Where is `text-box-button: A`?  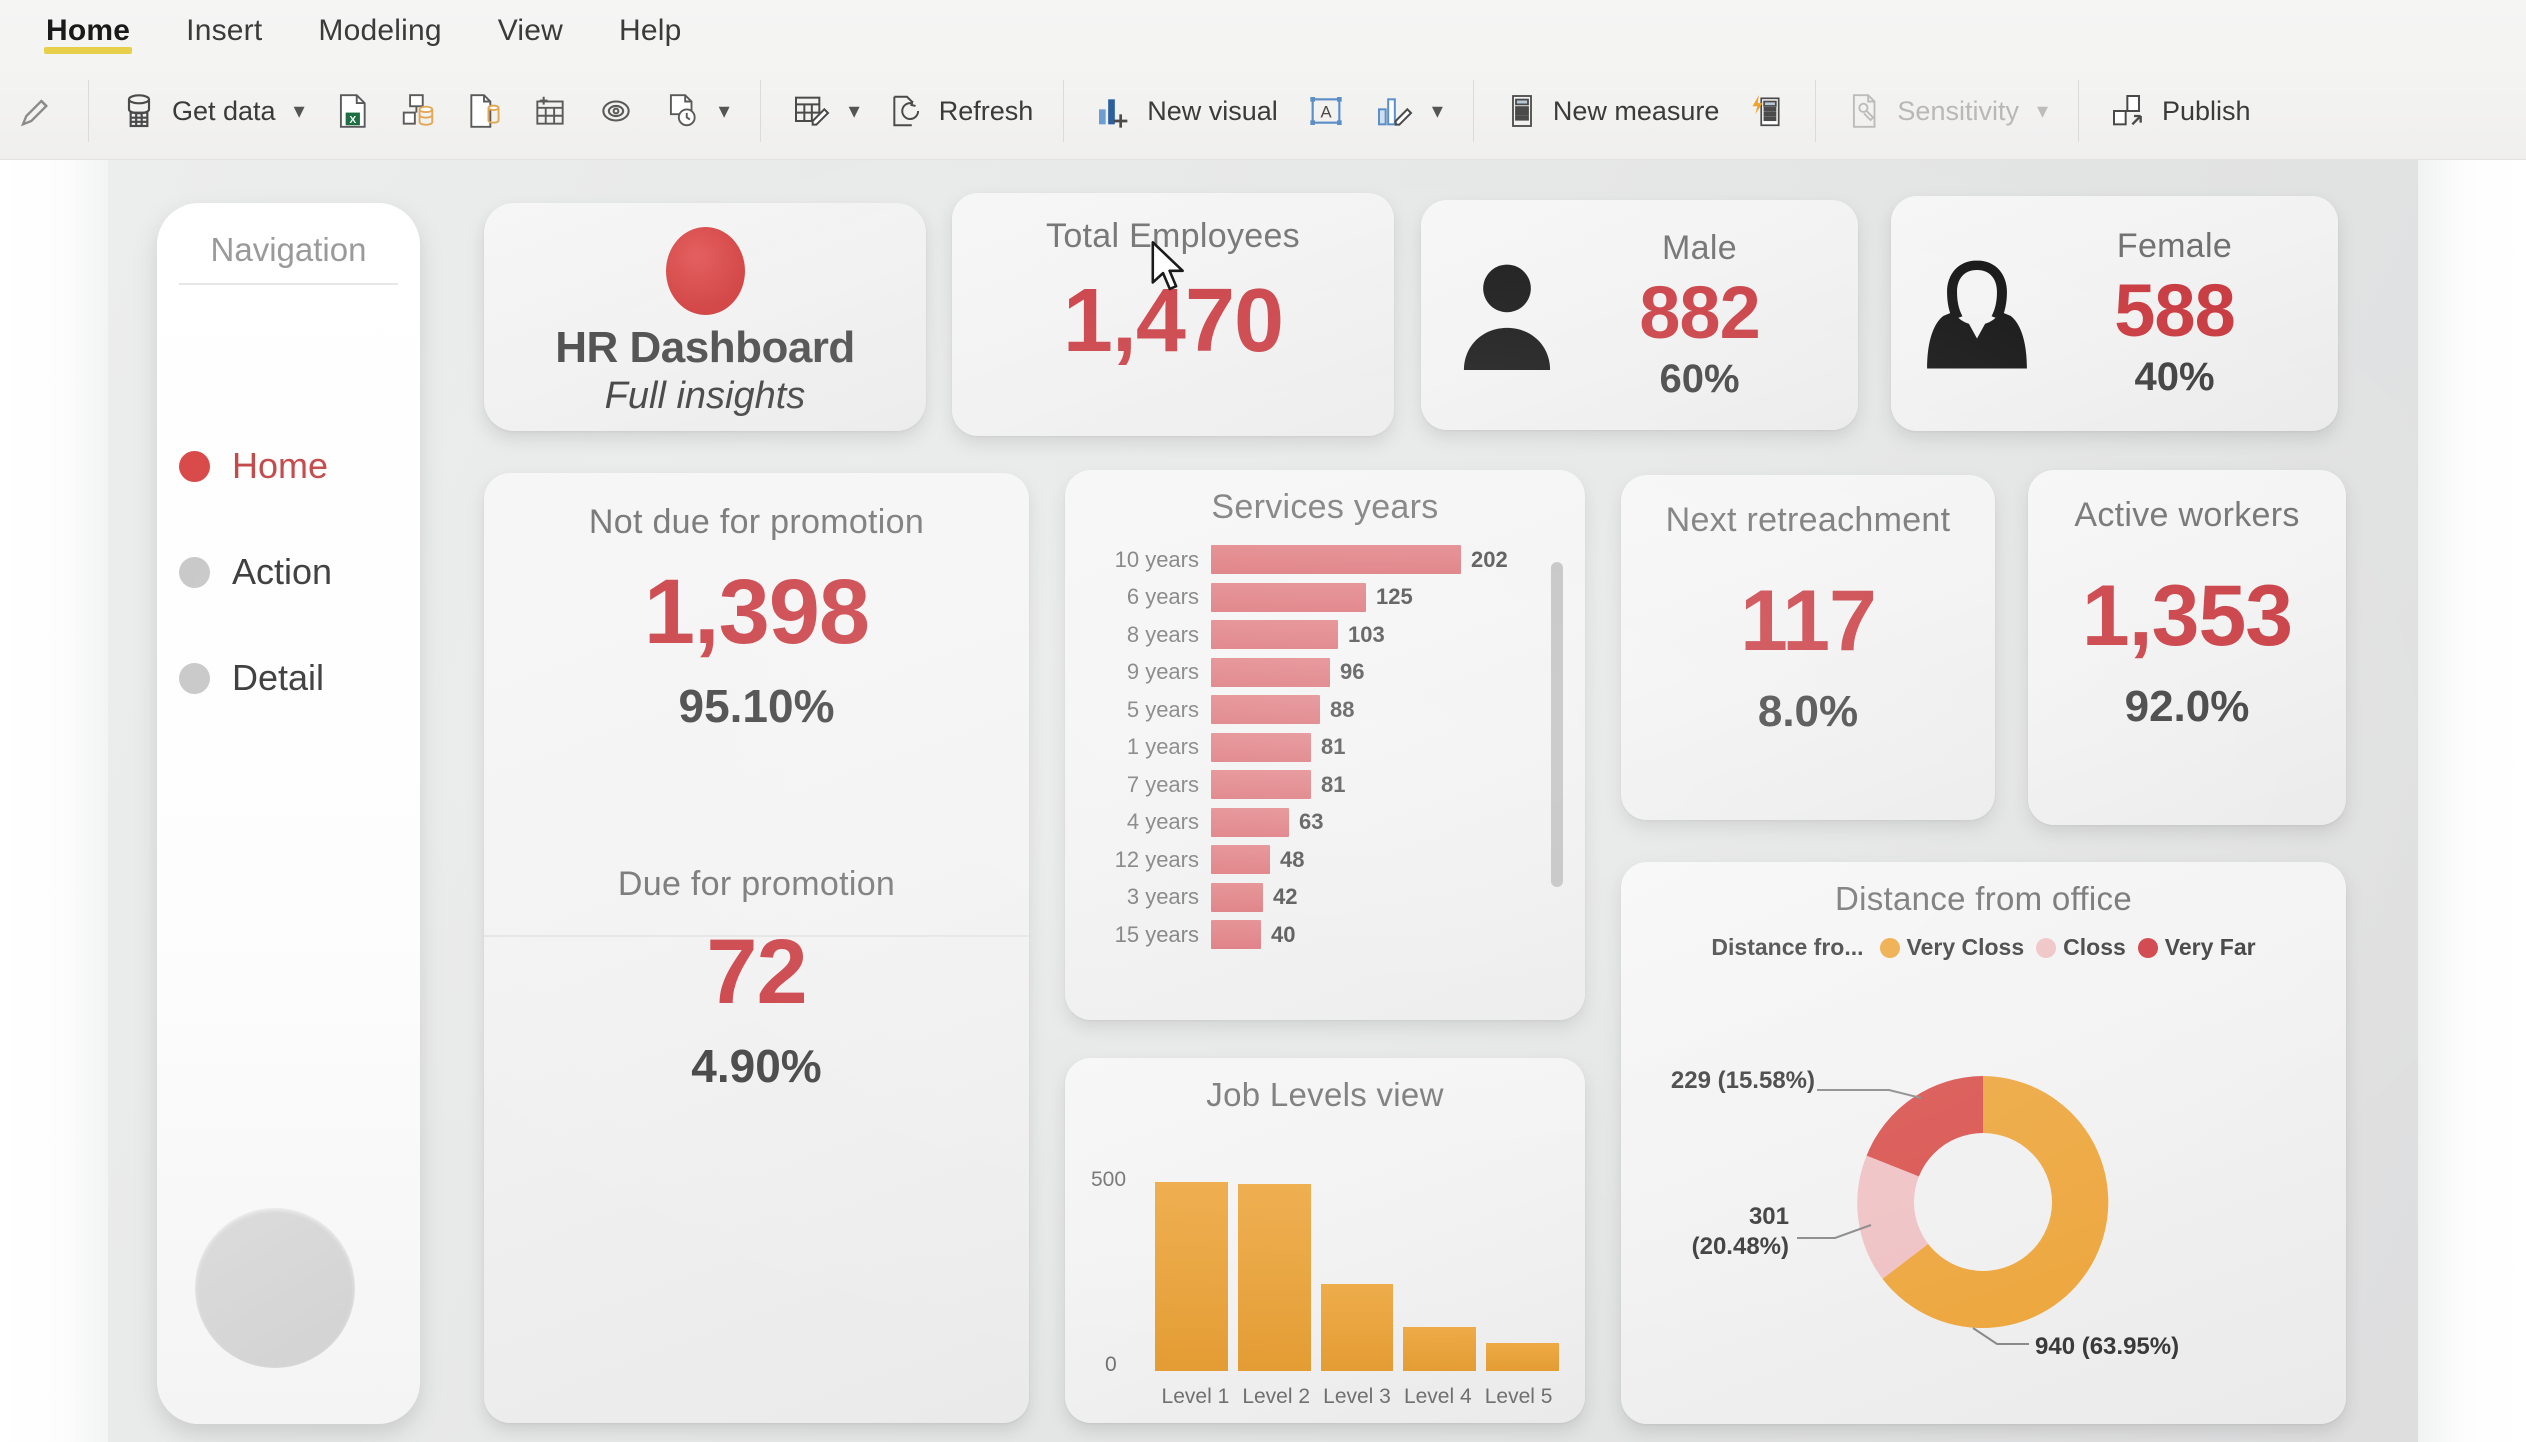 text-box-button: A is located at coordinates (1326, 111).